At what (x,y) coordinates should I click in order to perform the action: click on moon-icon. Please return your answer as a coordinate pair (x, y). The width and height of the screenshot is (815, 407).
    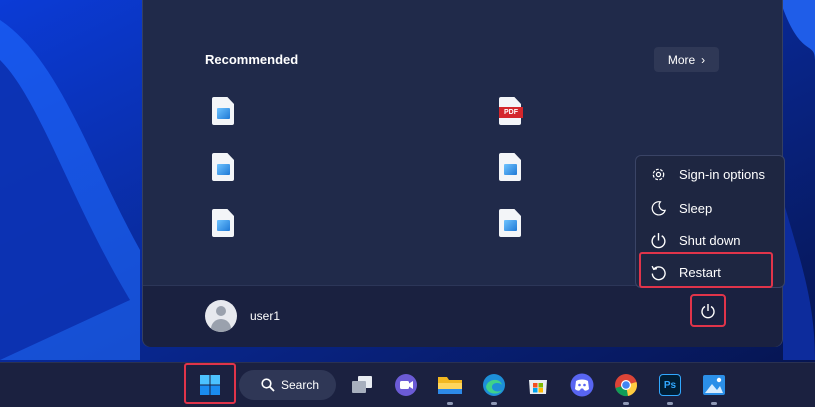
    Looking at the image, I should click on (658, 208).